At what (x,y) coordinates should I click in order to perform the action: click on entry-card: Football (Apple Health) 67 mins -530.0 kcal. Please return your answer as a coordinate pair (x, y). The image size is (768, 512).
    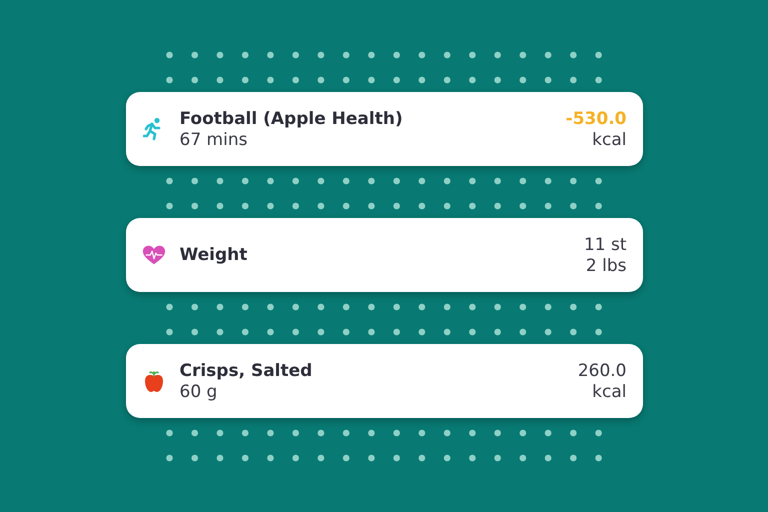
    Looking at the image, I should click on (384, 129).